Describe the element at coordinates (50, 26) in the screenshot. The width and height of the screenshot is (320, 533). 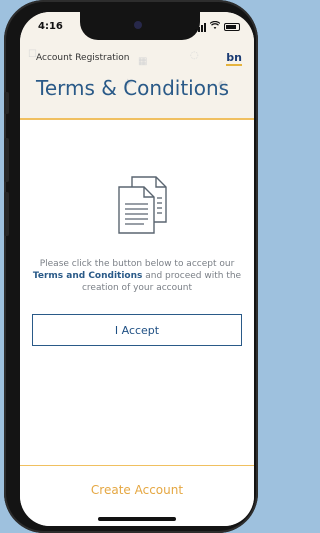
I see `status-time: 4:16` at that location.